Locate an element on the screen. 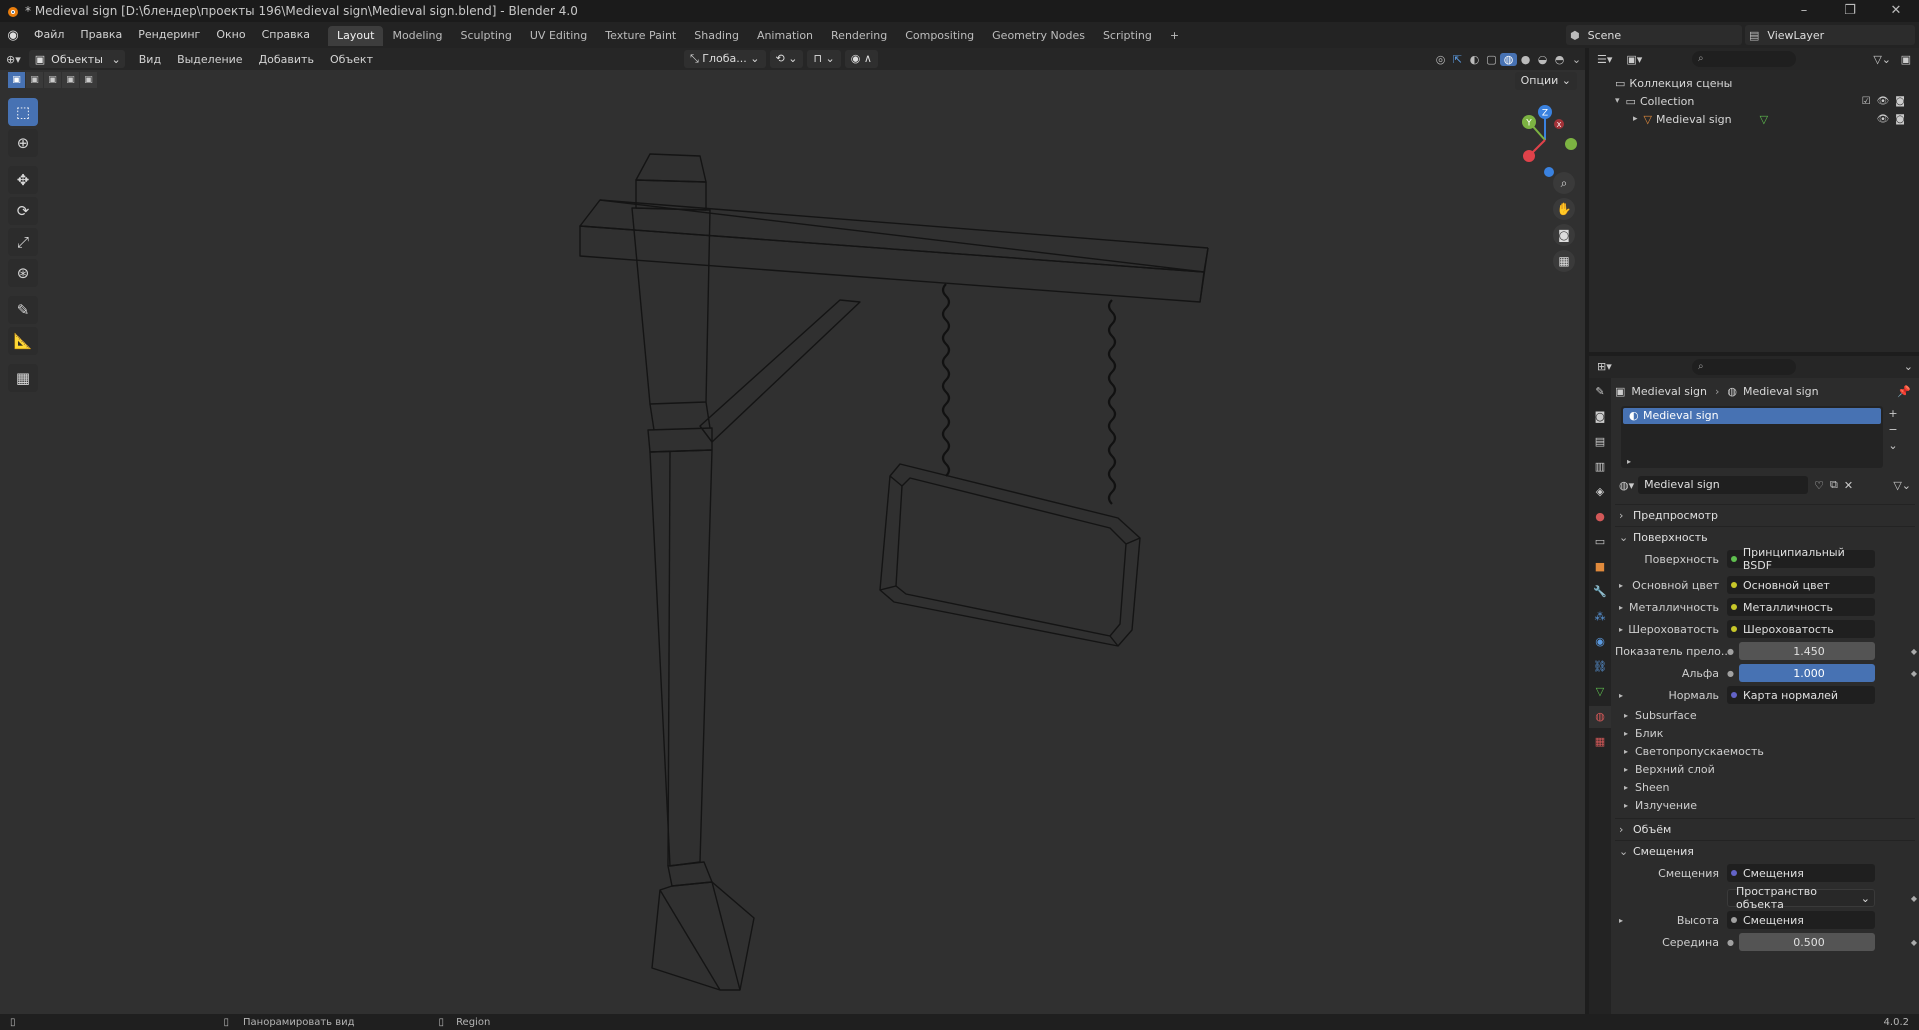  tab-scripting: Scripting is located at coordinates (1127, 36).